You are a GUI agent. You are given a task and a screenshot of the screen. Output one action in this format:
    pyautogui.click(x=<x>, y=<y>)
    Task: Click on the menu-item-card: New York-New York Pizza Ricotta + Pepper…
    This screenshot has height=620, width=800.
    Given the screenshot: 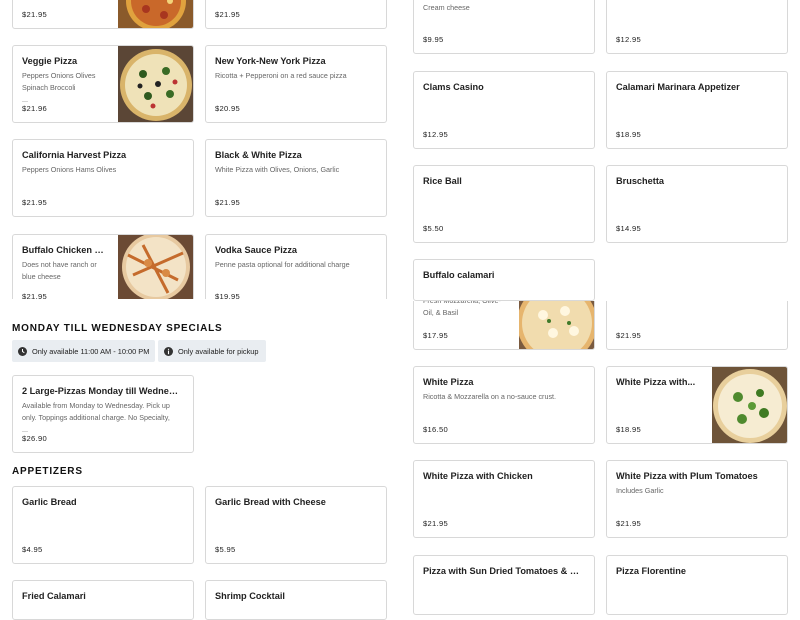 What is the action you would take?
    pyautogui.click(x=296, y=84)
    